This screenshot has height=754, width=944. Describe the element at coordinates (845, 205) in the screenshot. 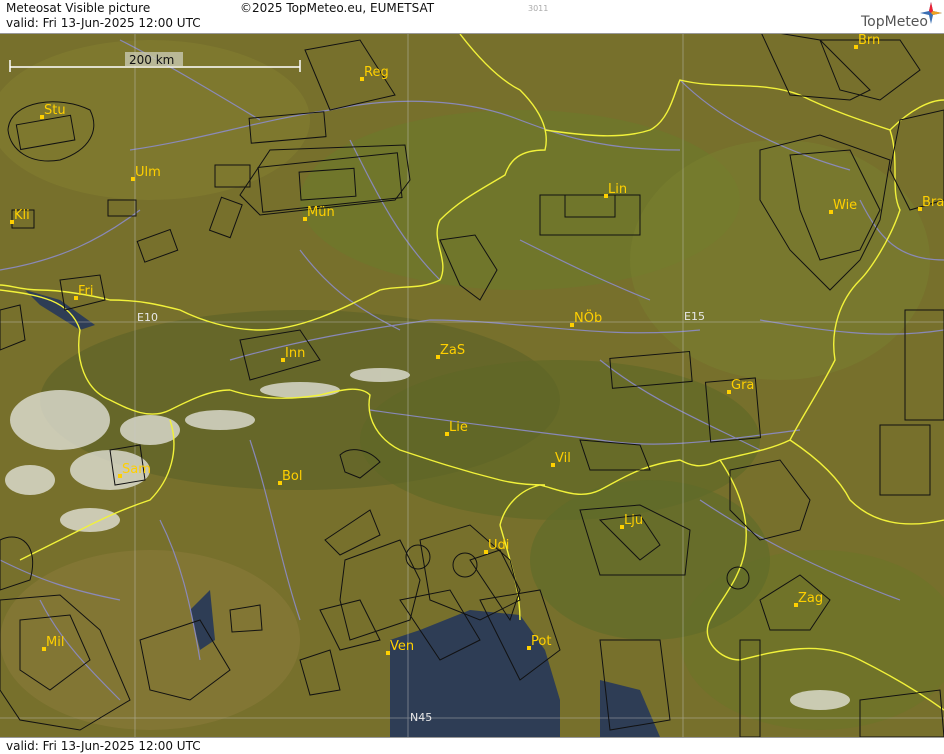

I see `city-label: Wie` at that location.